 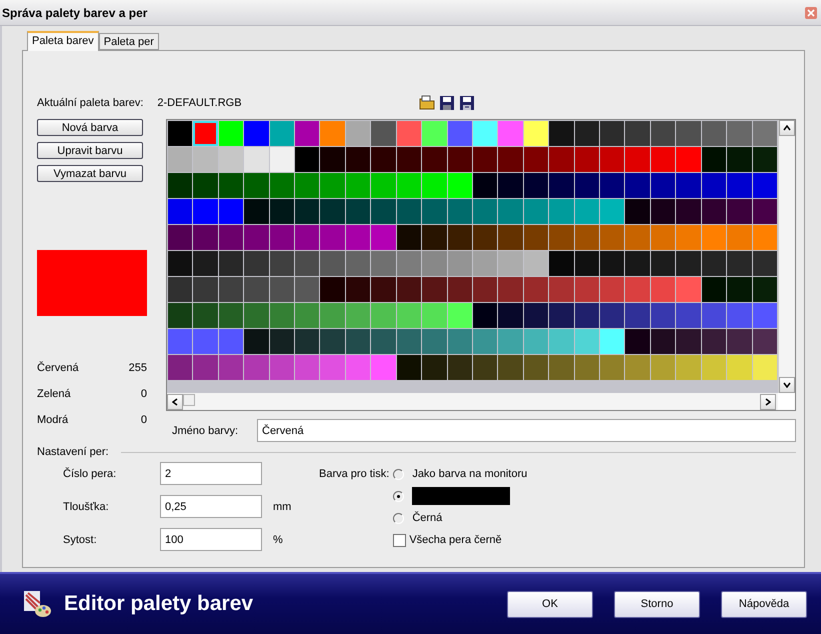 I want to click on color-name-label: Jméno barvy:, so click(x=206, y=430).